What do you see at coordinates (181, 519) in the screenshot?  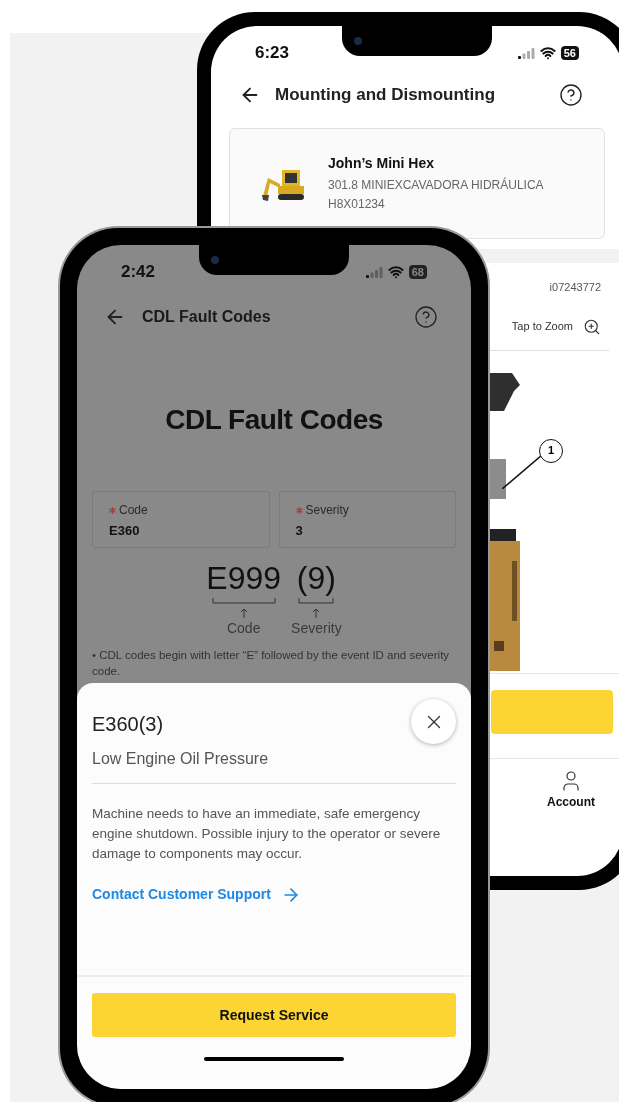 I see `input-field: Code E360` at bounding box center [181, 519].